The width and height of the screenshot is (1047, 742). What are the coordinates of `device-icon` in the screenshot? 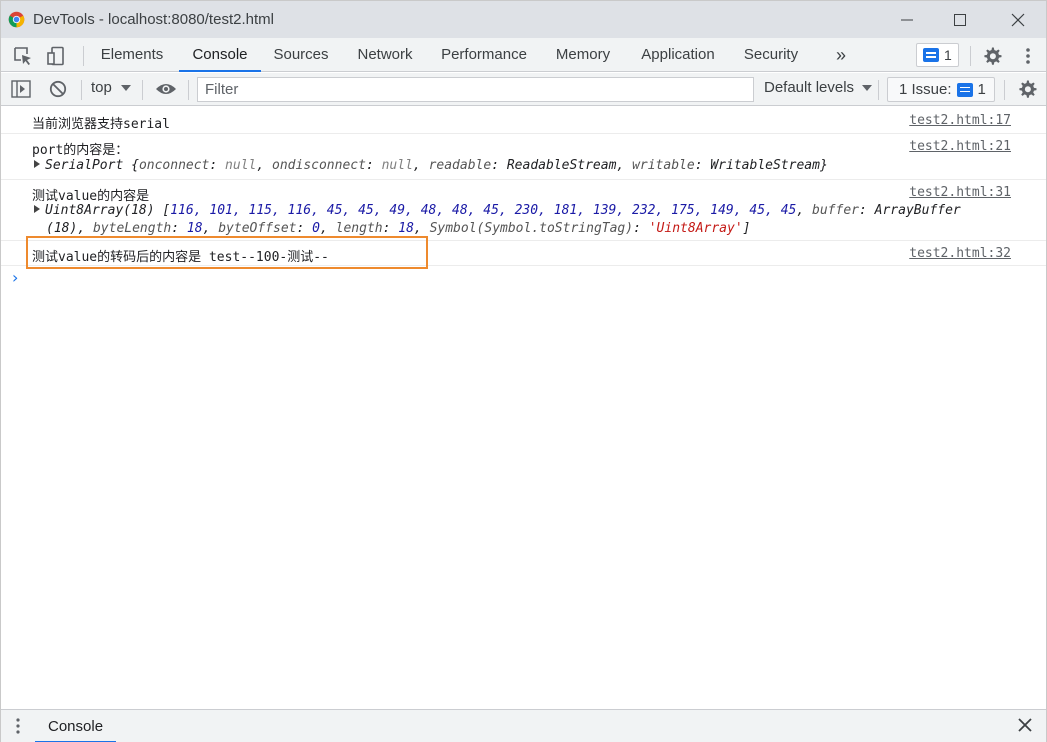 It's located at (55, 56).